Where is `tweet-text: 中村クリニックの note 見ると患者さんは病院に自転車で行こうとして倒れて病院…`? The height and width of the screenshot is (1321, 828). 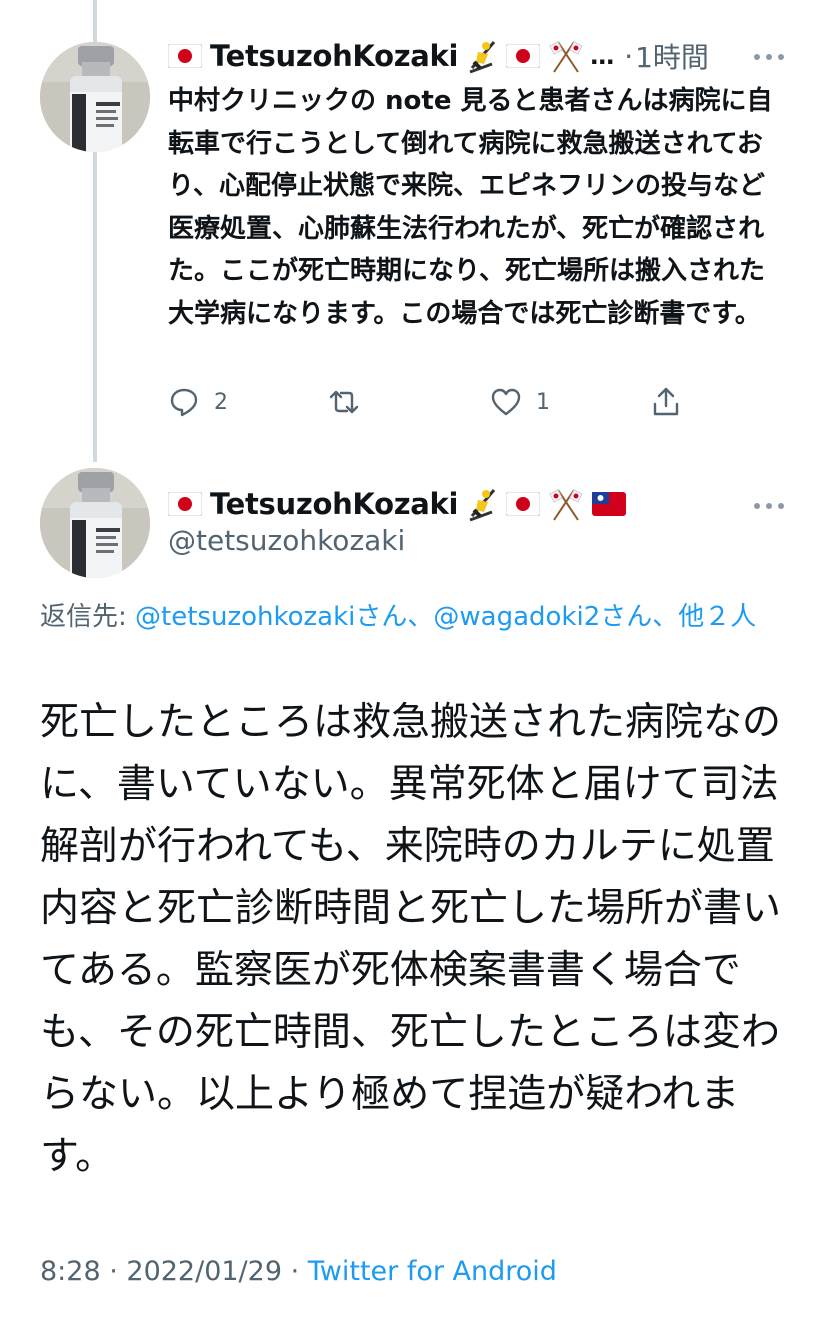 tweet-text: 中村クリニックの note 見ると患者さんは病院に自転車で行こうとして倒れて病院… is located at coordinates (470, 207).